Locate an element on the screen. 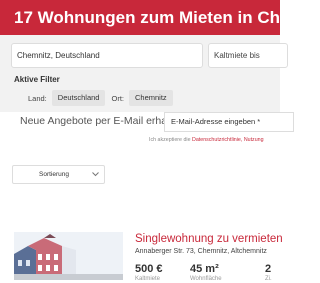 The image size is (320, 283). filter-ort-label: Ort: is located at coordinates (117, 98).